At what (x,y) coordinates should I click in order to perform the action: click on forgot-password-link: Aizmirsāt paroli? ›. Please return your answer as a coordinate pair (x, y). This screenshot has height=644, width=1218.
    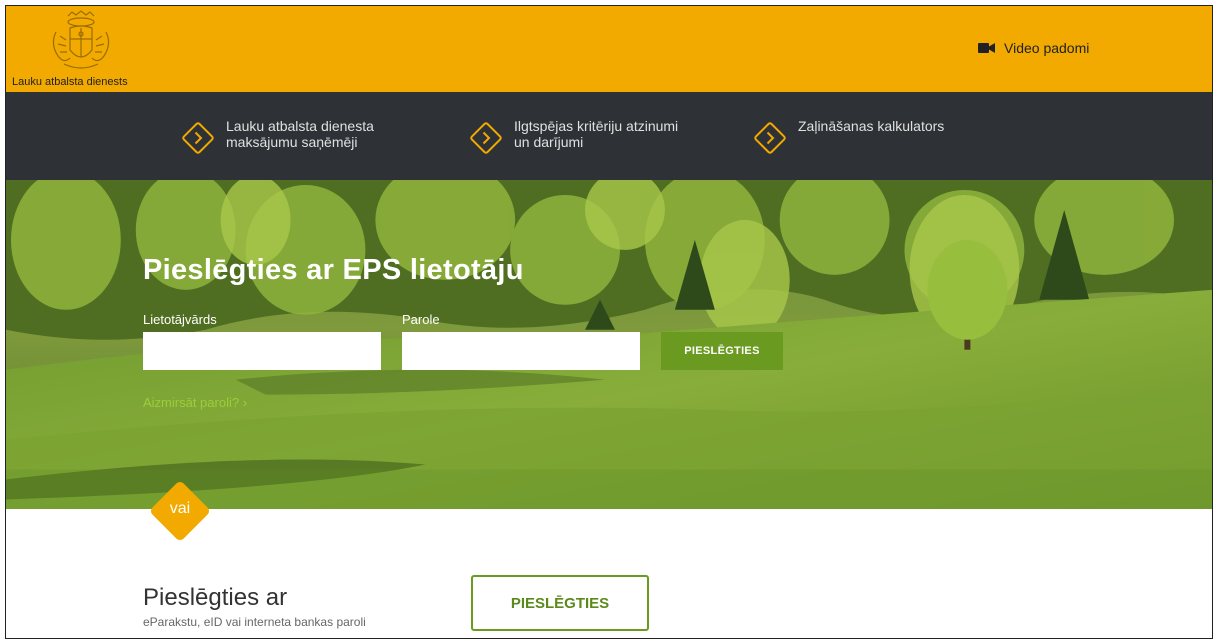
    Looking at the image, I should click on (195, 402).